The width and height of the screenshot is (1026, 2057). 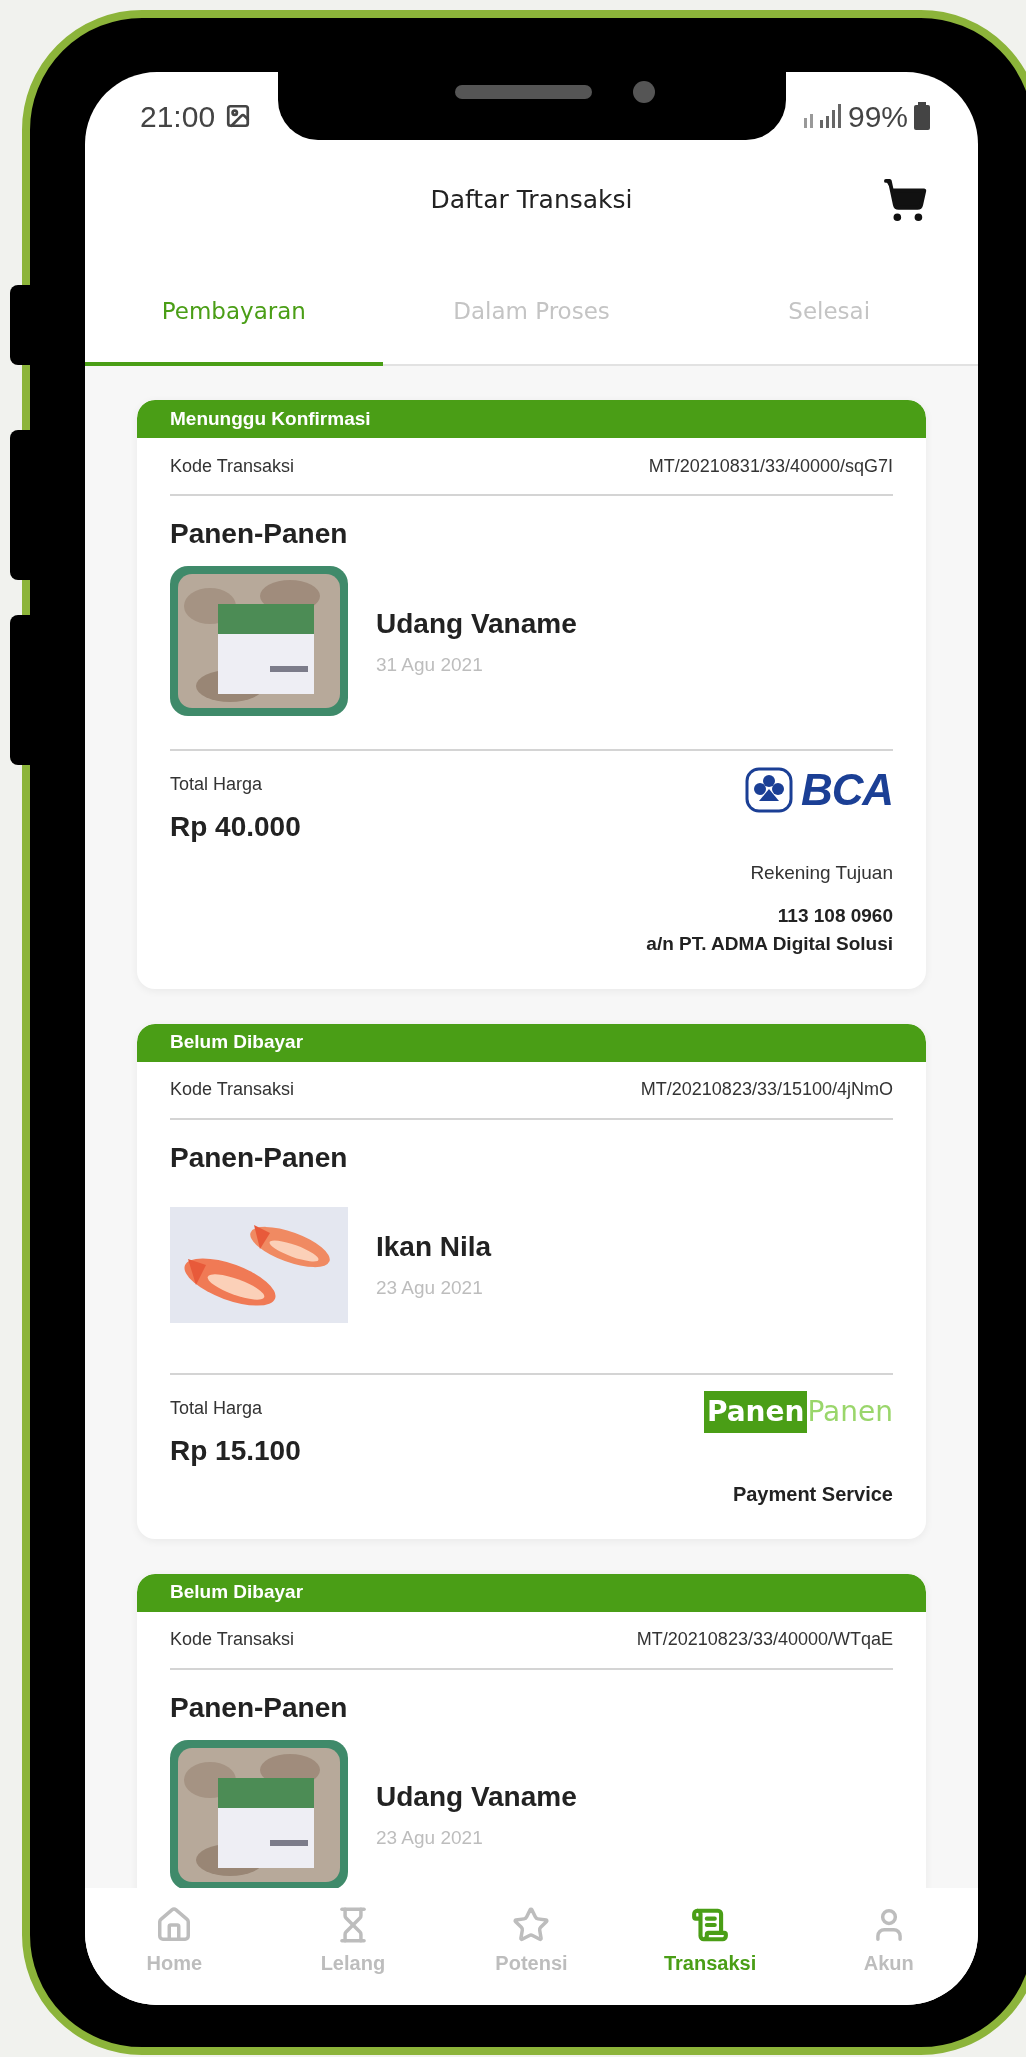 What do you see at coordinates (768, 790) in the screenshot?
I see `bank-emblem-icon` at bounding box center [768, 790].